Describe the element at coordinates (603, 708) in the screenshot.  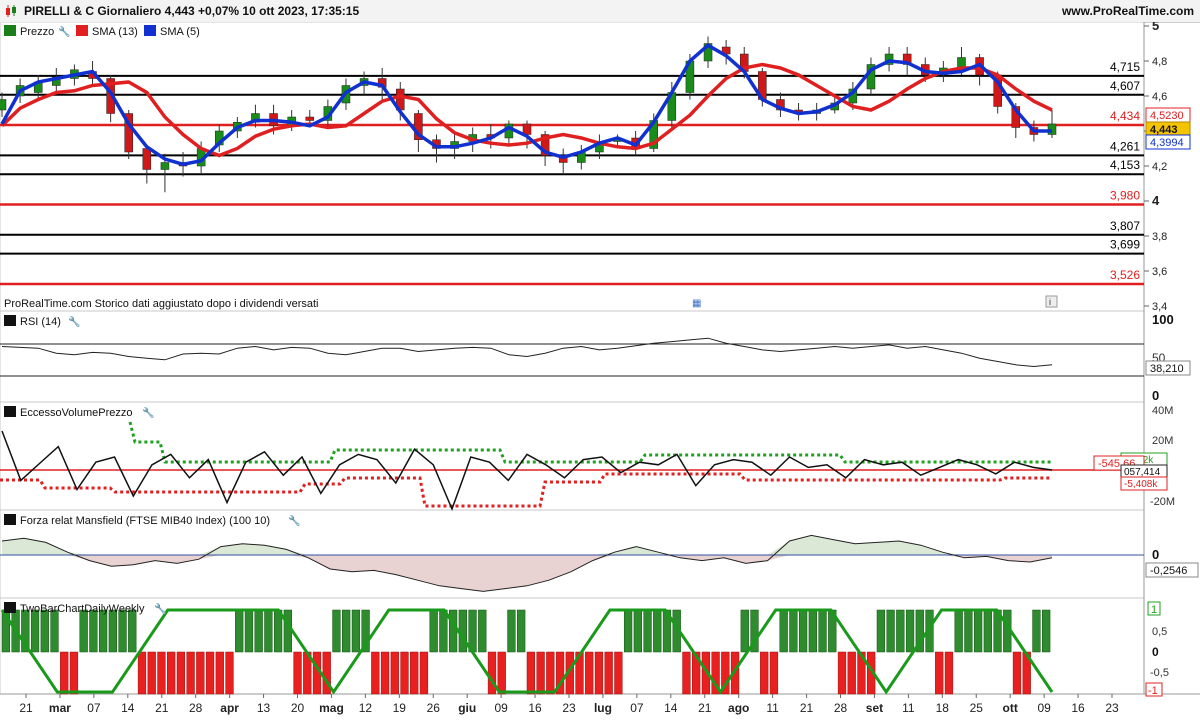
I see `time-axis-label: lug` at that location.